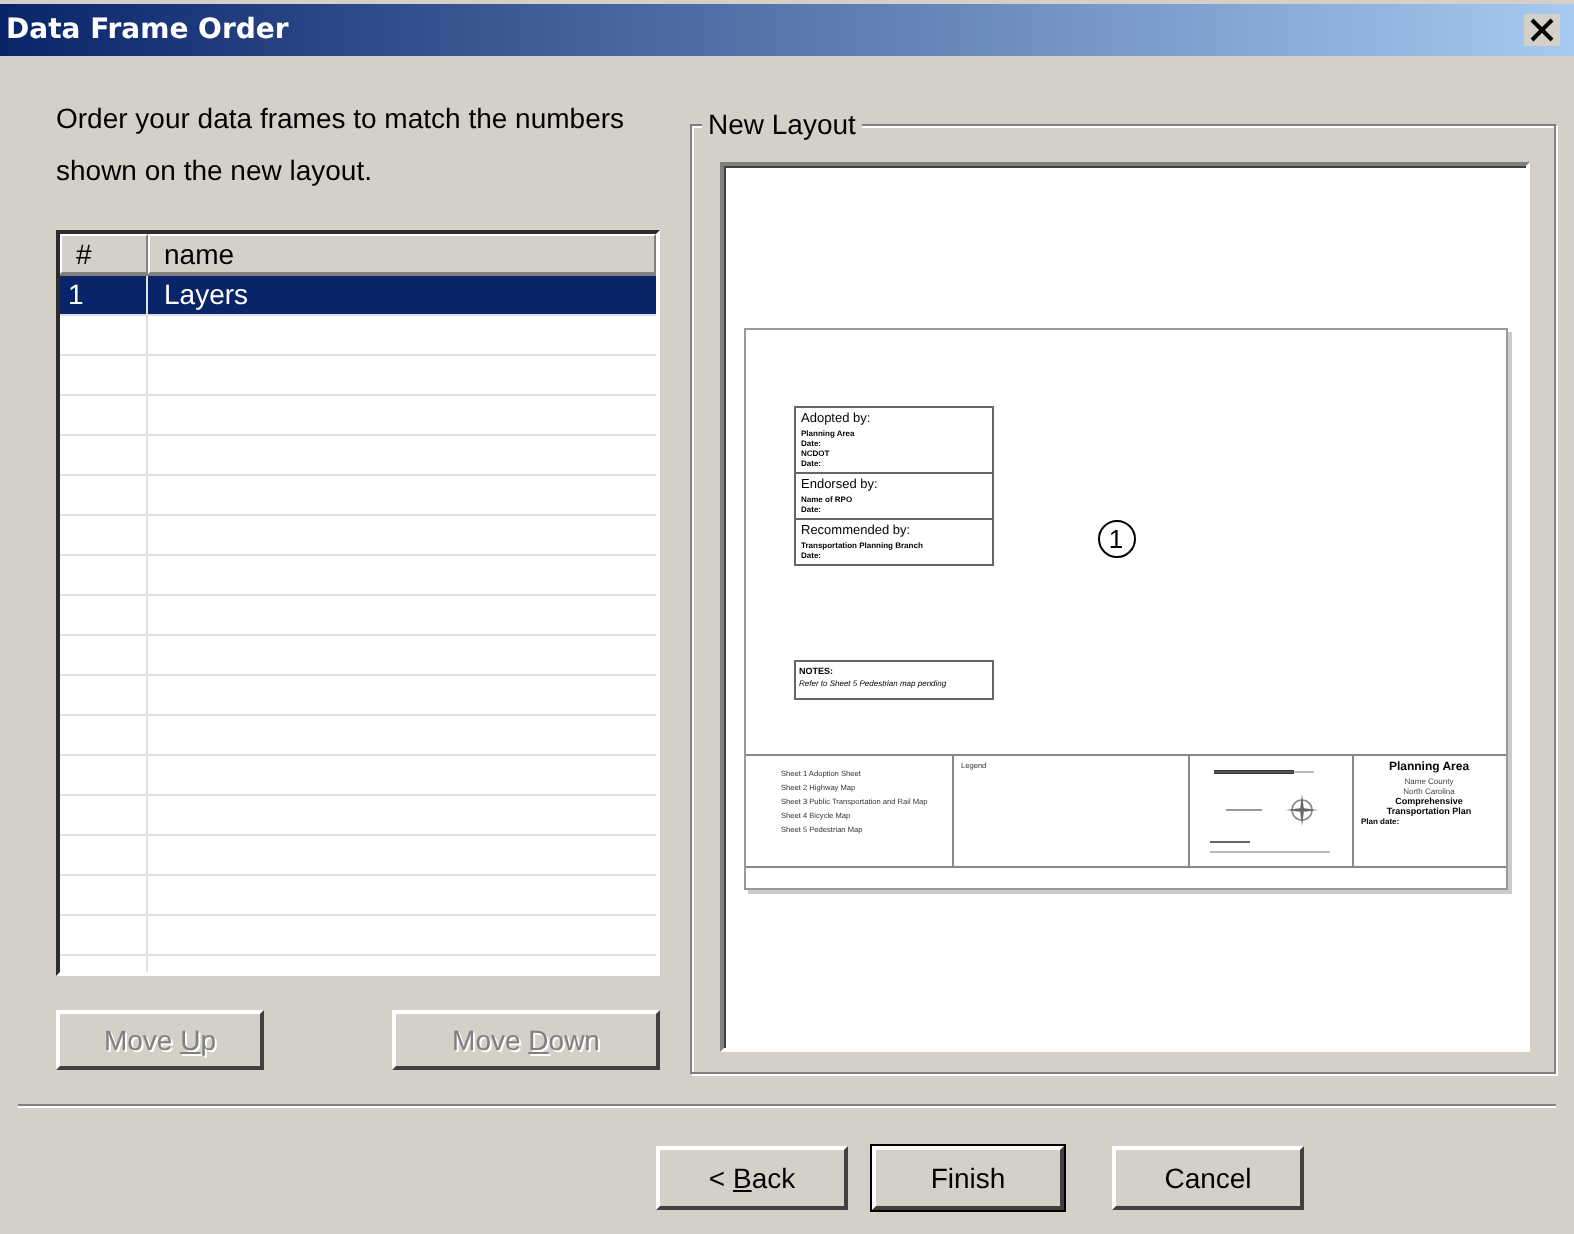  I want to click on column-header: #, so click(104, 254).